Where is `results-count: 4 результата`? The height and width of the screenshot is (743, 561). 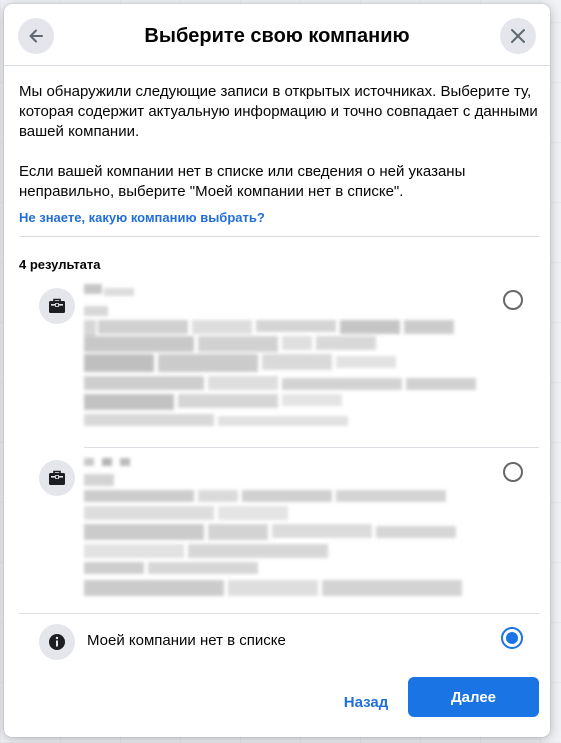
results-count: 4 результата is located at coordinates (60, 264).